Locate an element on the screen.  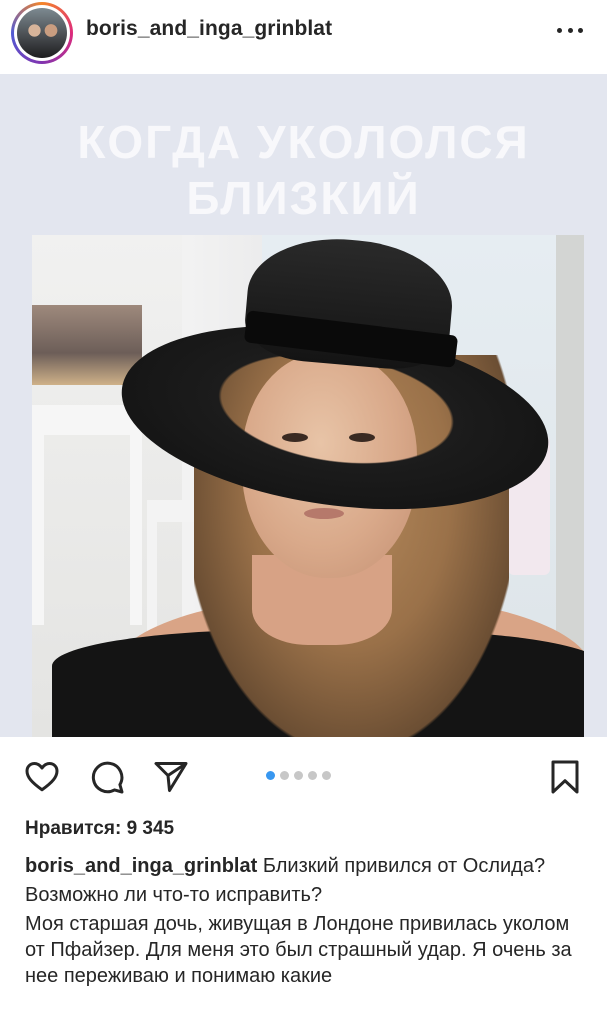
caption-text: Близкий привился от Ослида? is located at coordinates (401, 866).